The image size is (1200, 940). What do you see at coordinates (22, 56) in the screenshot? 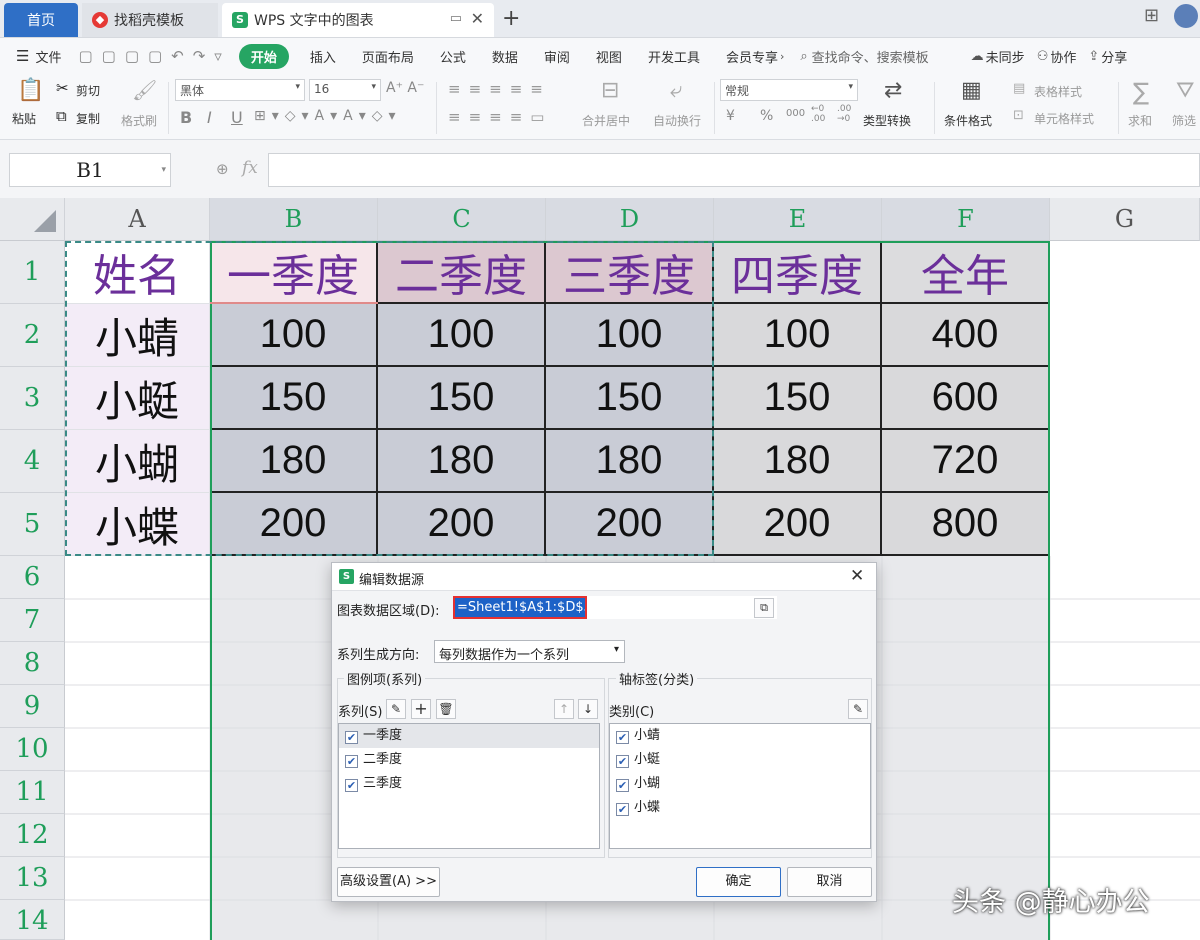
I see `hamburger-icon: ☰` at bounding box center [22, 56].